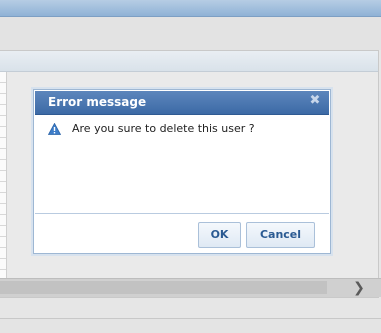 Image resolution: width=381 pixels, height=333 pixels. What do you see at coordinates (163, 287) in the screenshot?
I see `scrollbar-thumb` at bounding box center [163, 287].